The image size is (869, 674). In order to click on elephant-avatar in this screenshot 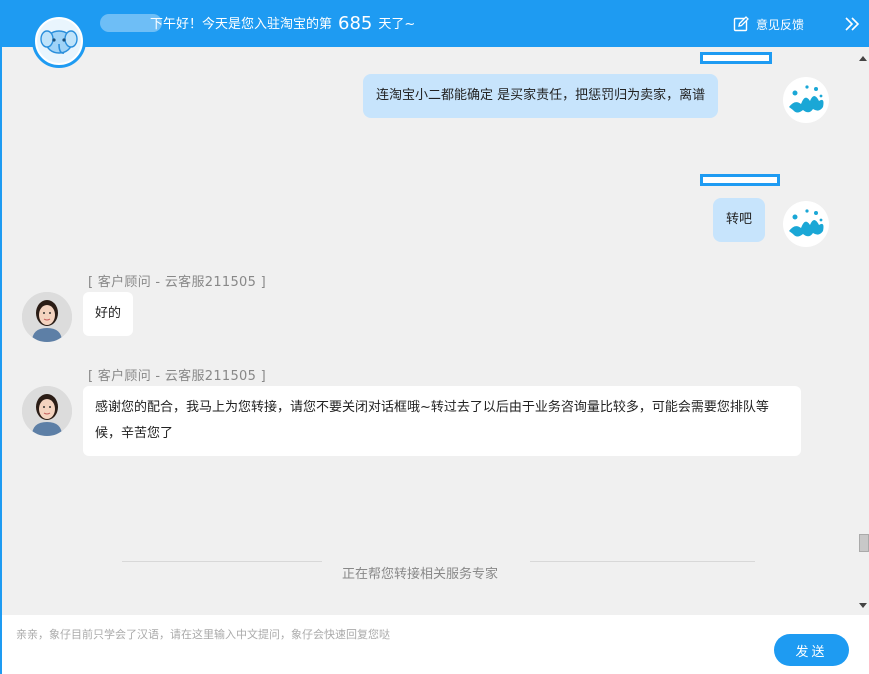, I will do `click(59, 41)`.